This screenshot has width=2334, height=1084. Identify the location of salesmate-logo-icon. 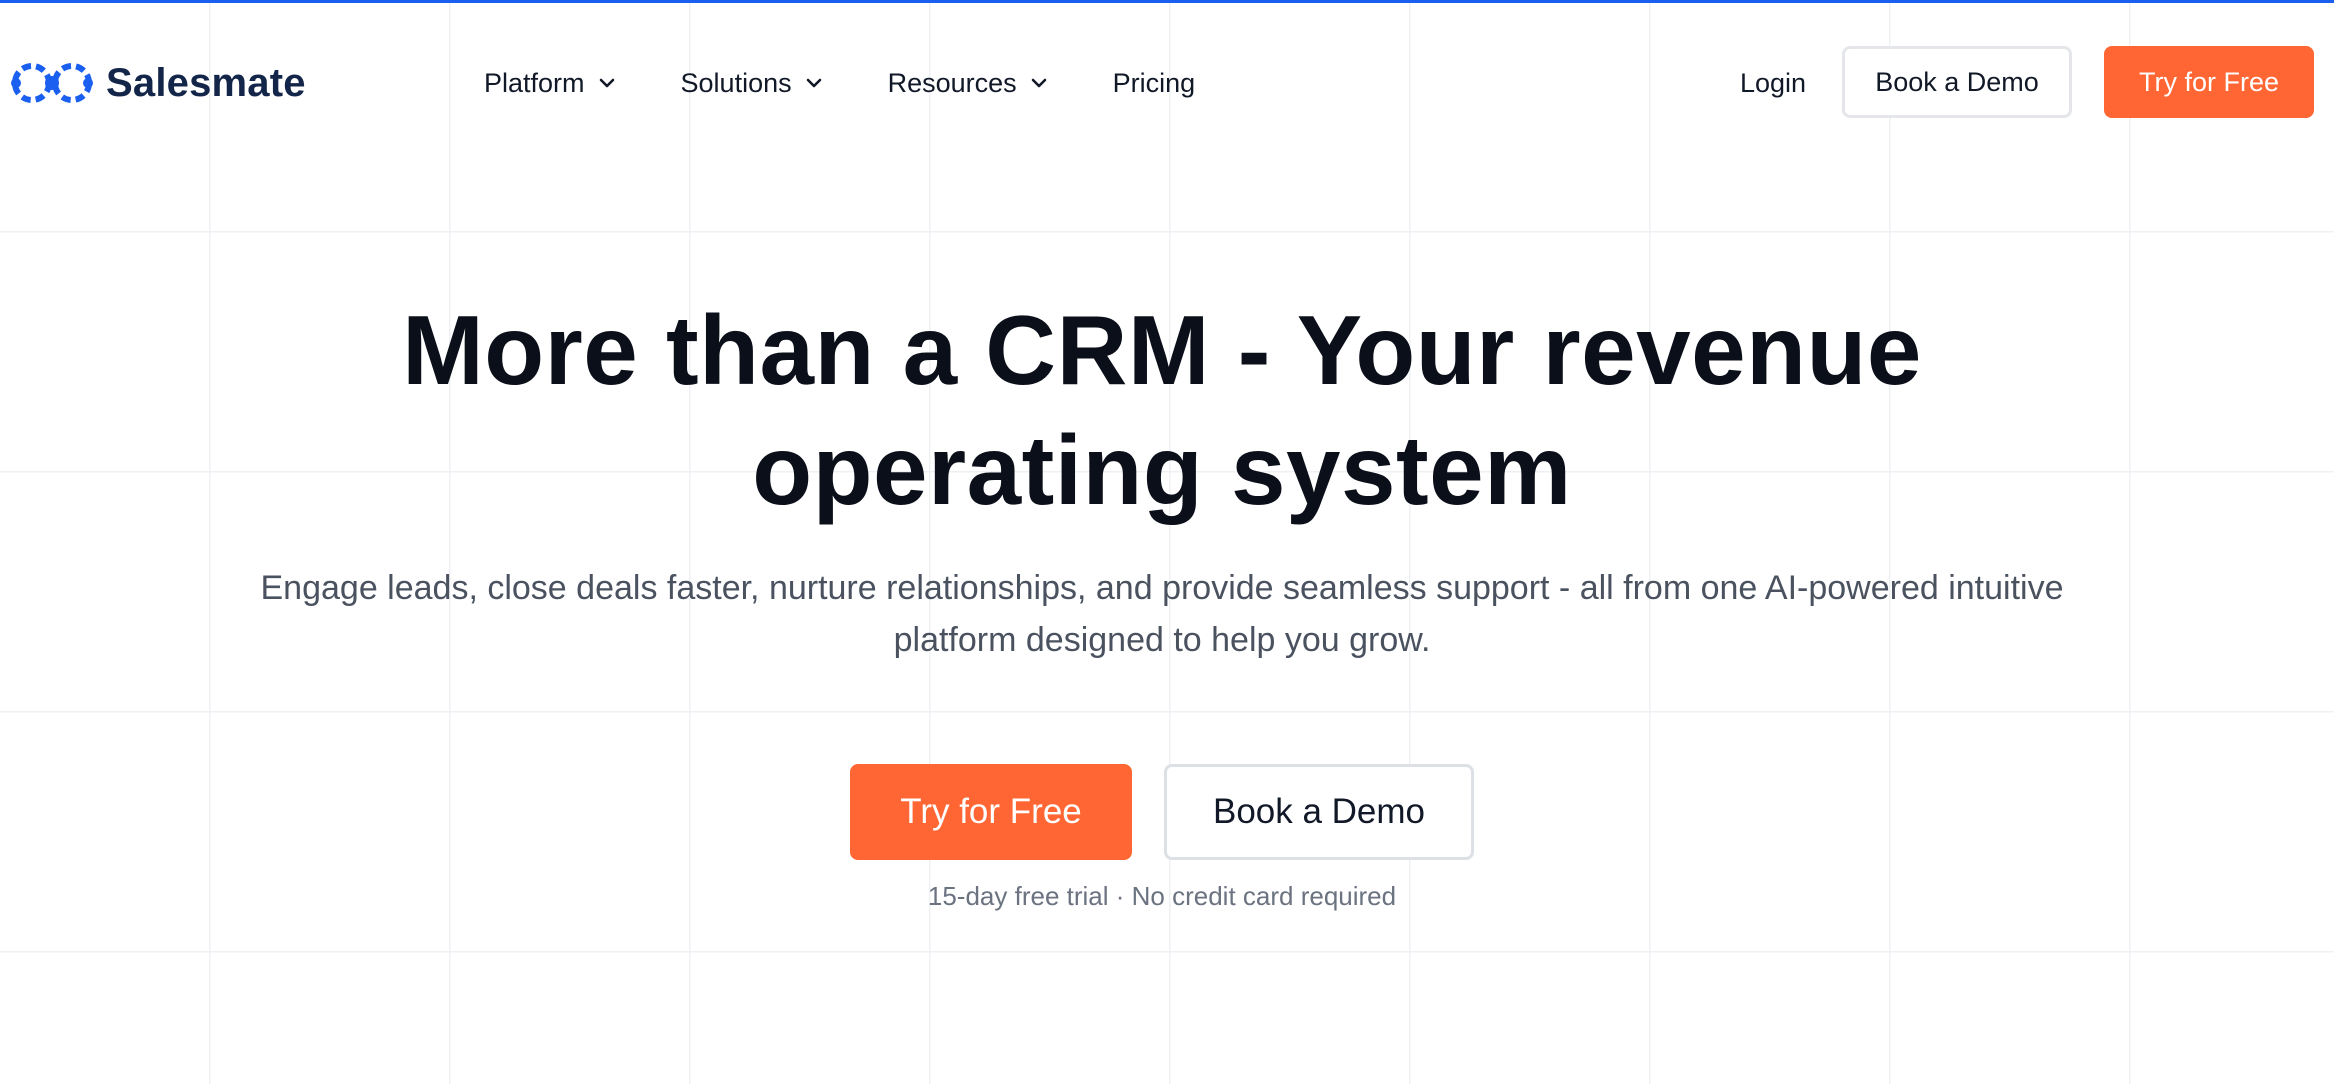
(52, 83).